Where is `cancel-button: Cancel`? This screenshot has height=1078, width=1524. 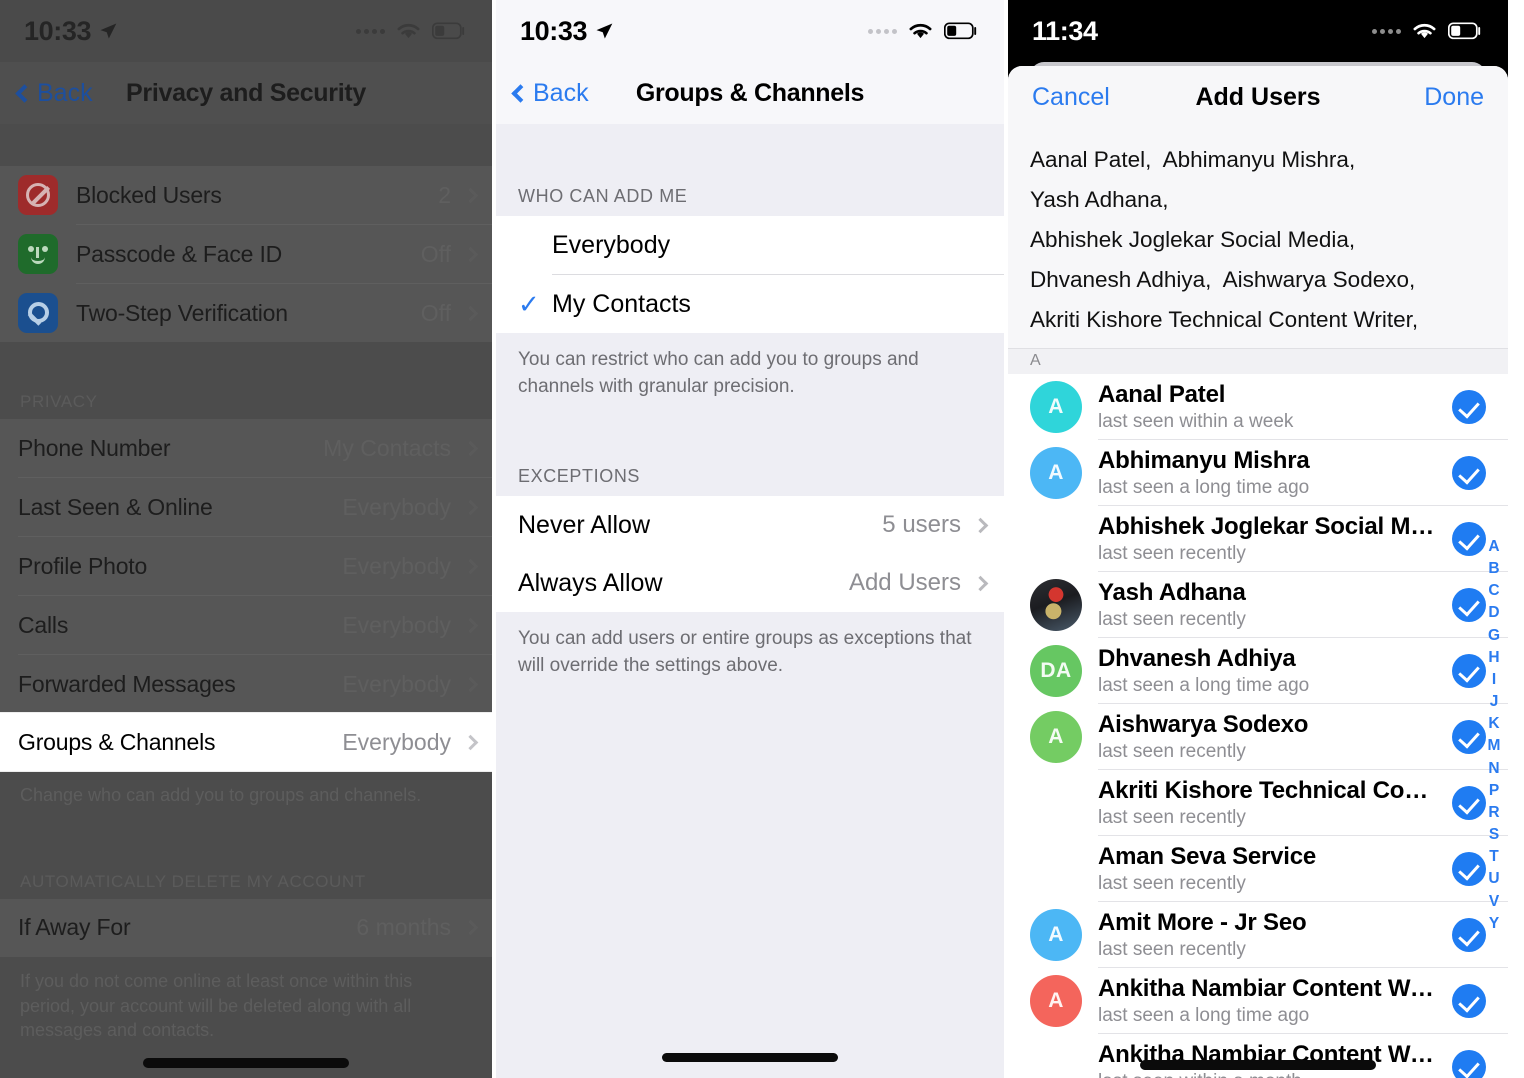 cancel-button: Cancel is located at coordinates (1071, 97).